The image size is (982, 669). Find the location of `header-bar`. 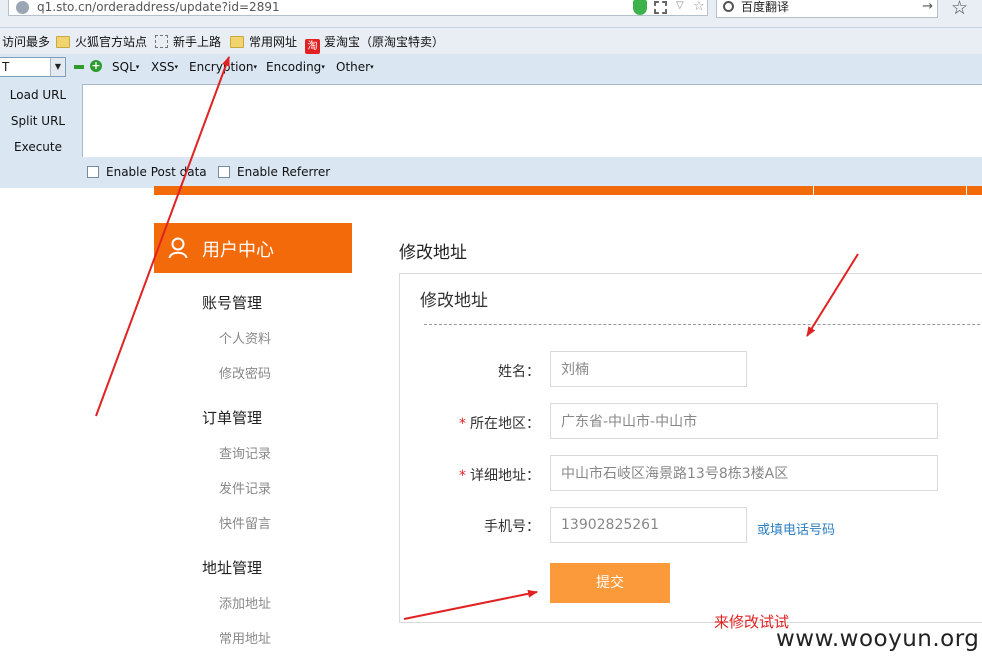

header-bar is located at coordinates (568, 190).